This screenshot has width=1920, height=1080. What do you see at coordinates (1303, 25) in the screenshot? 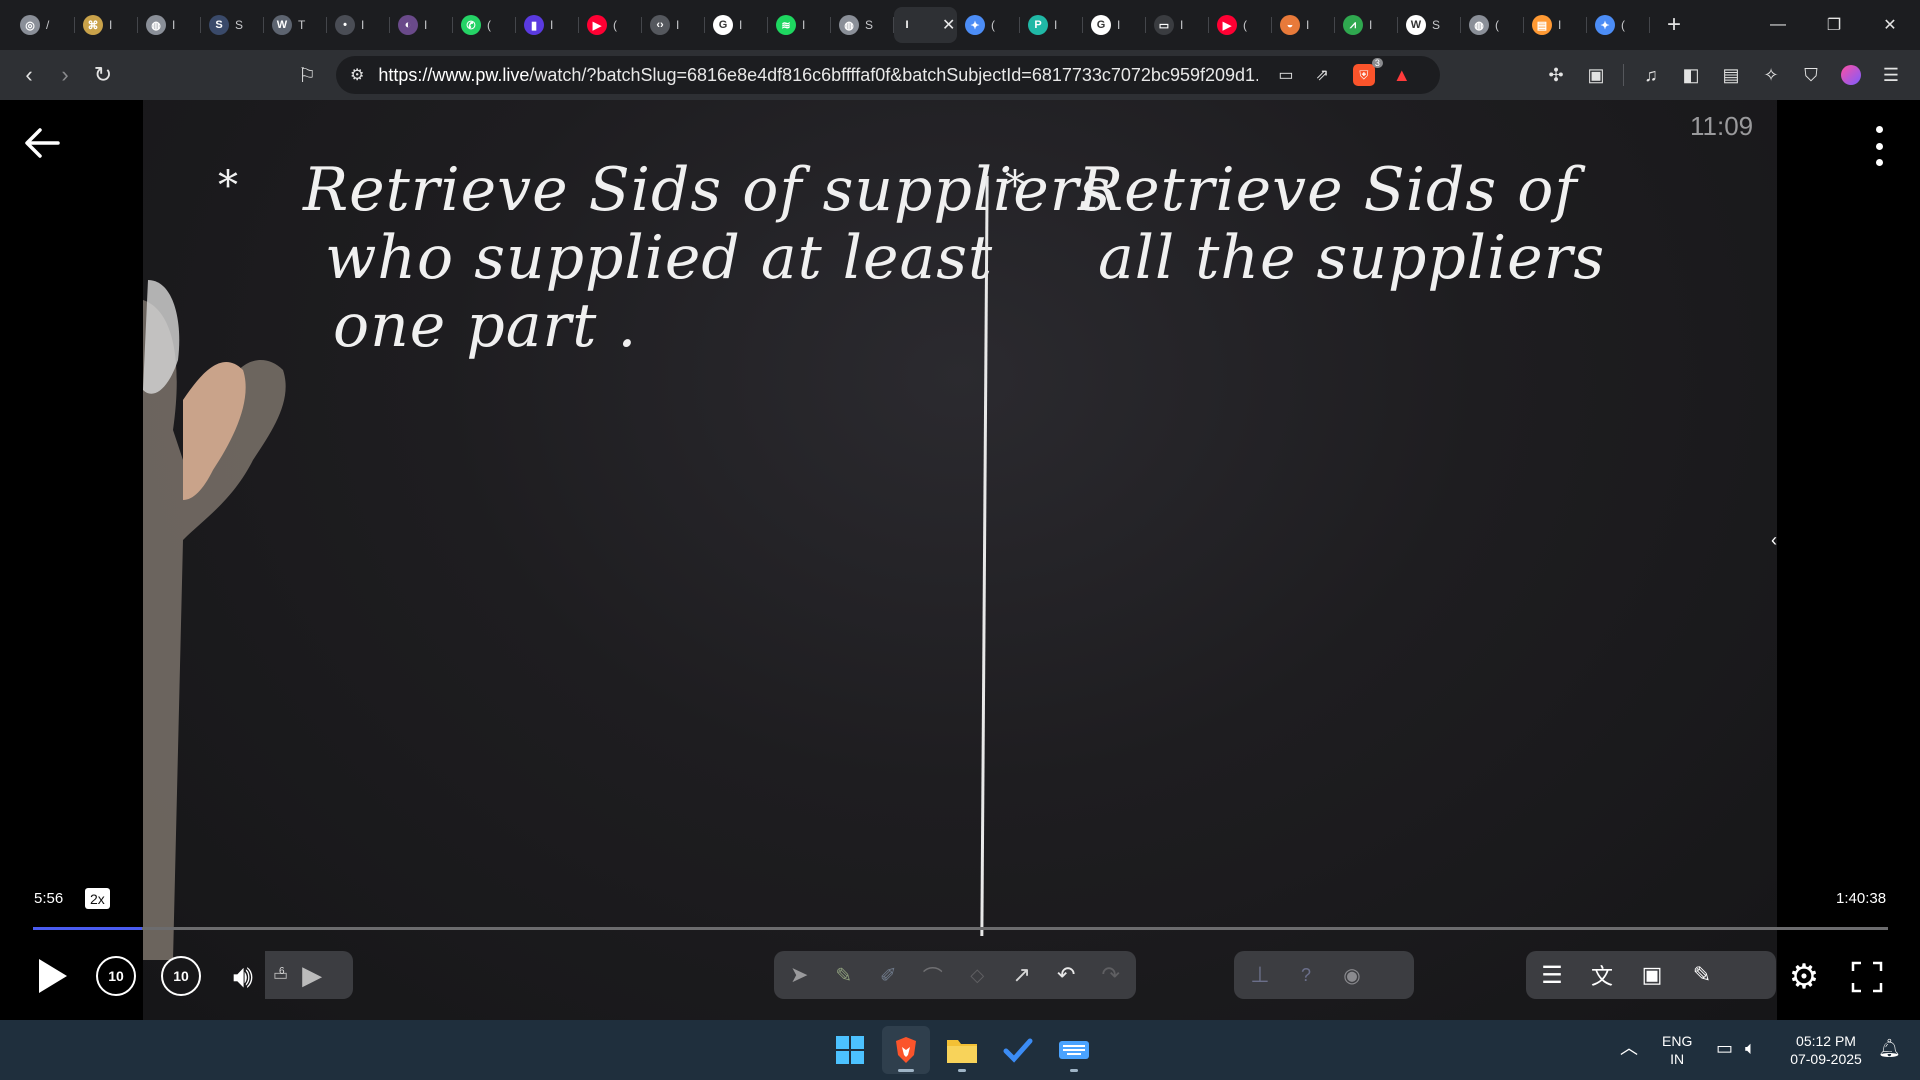
I see `browser-tab: ◒ I` at bounding box center [1303, 25].